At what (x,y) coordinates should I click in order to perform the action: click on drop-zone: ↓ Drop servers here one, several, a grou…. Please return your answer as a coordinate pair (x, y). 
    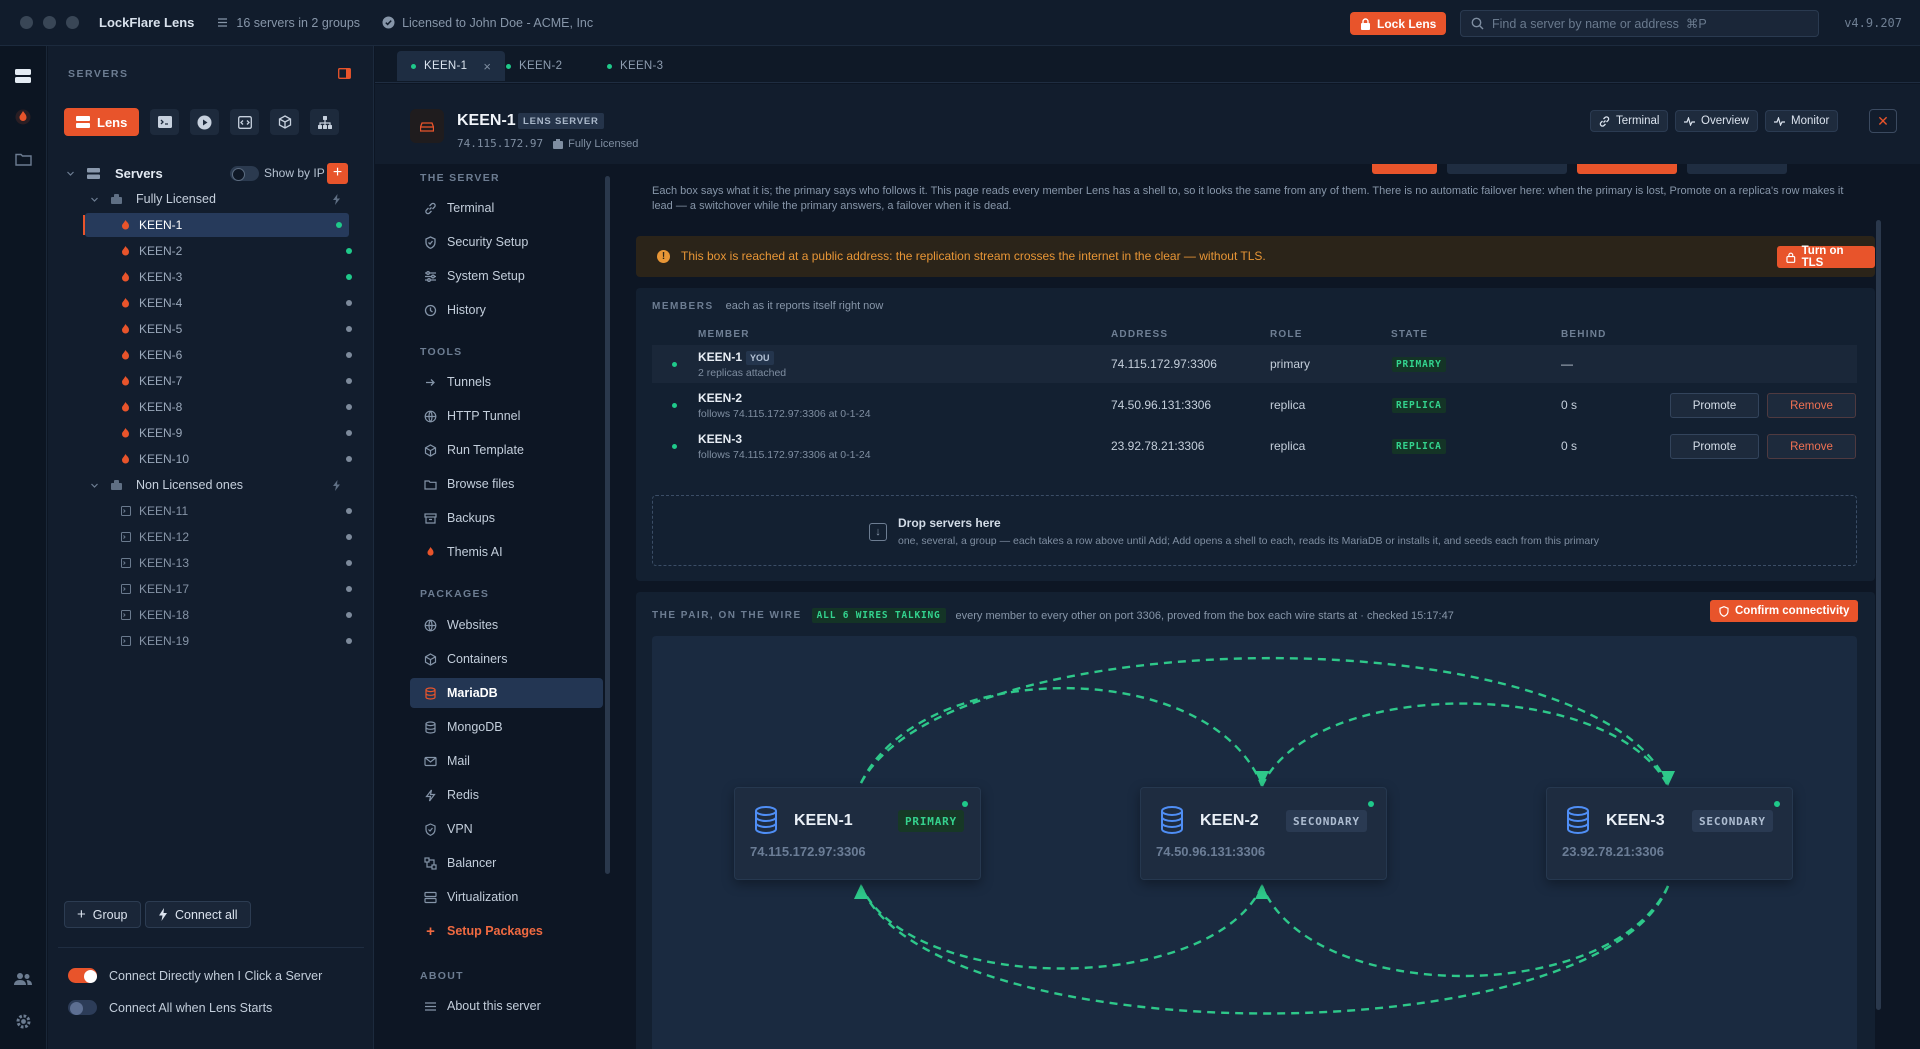
    Looking at the image, I should click on (1254, 530).